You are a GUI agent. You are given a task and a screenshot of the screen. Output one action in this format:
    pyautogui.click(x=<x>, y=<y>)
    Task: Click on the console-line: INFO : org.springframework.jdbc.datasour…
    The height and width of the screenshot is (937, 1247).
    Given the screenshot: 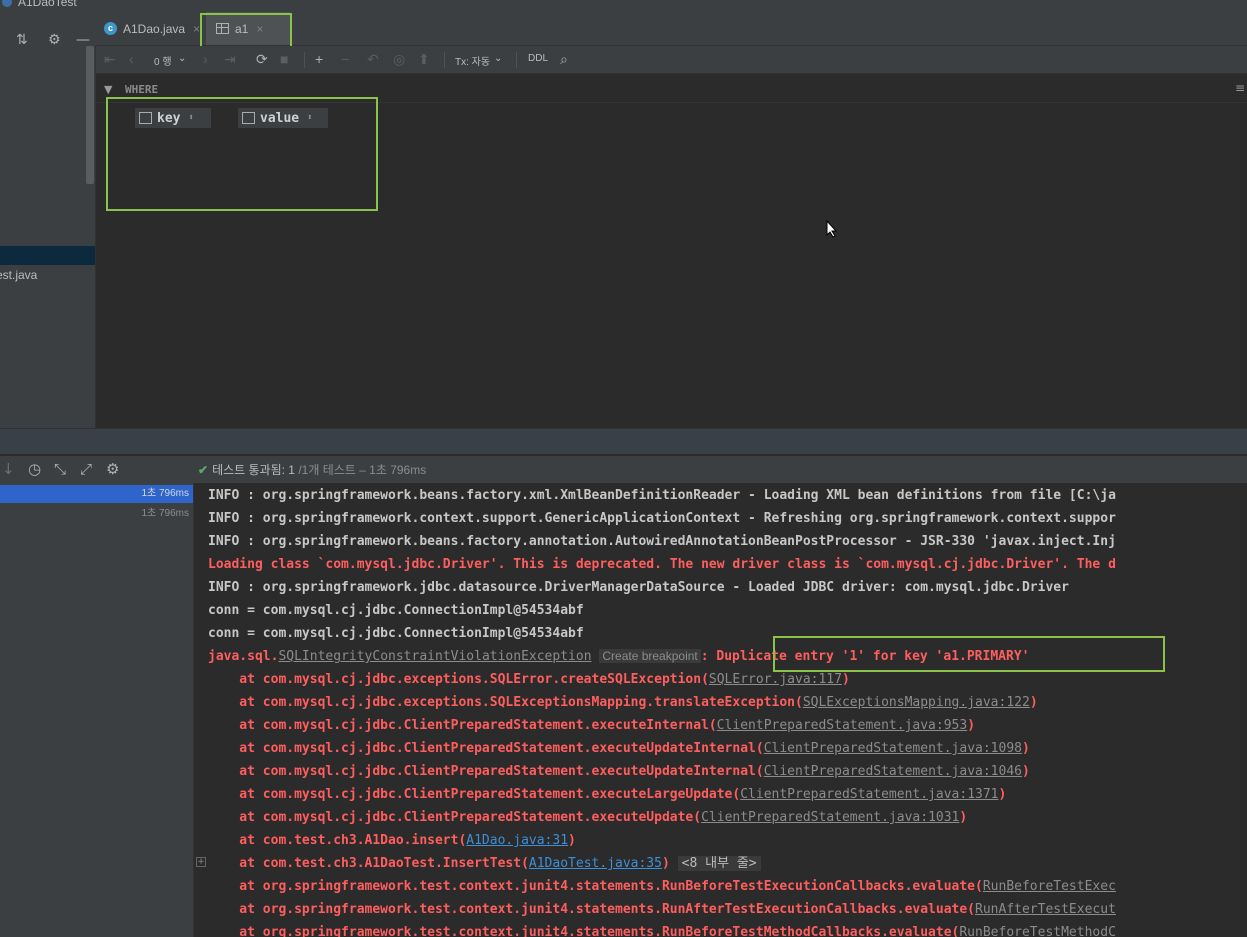 What is the action you would take?
    pyautogui.click(x=638, y=587)
    